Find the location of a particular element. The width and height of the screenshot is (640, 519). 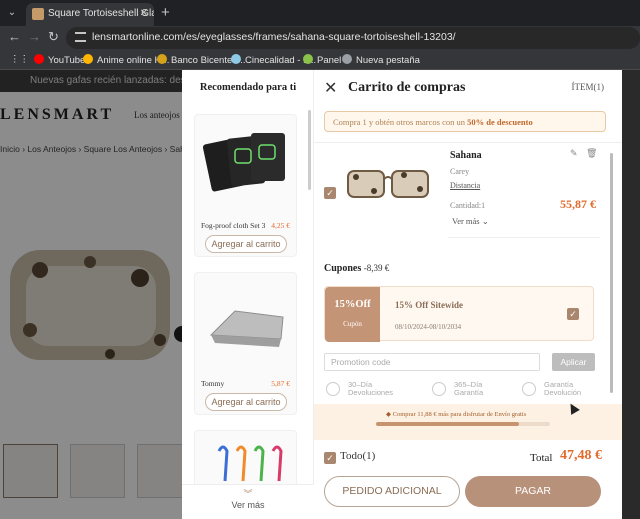

pay-button: PAGAR is located at coordinates (533, 491).